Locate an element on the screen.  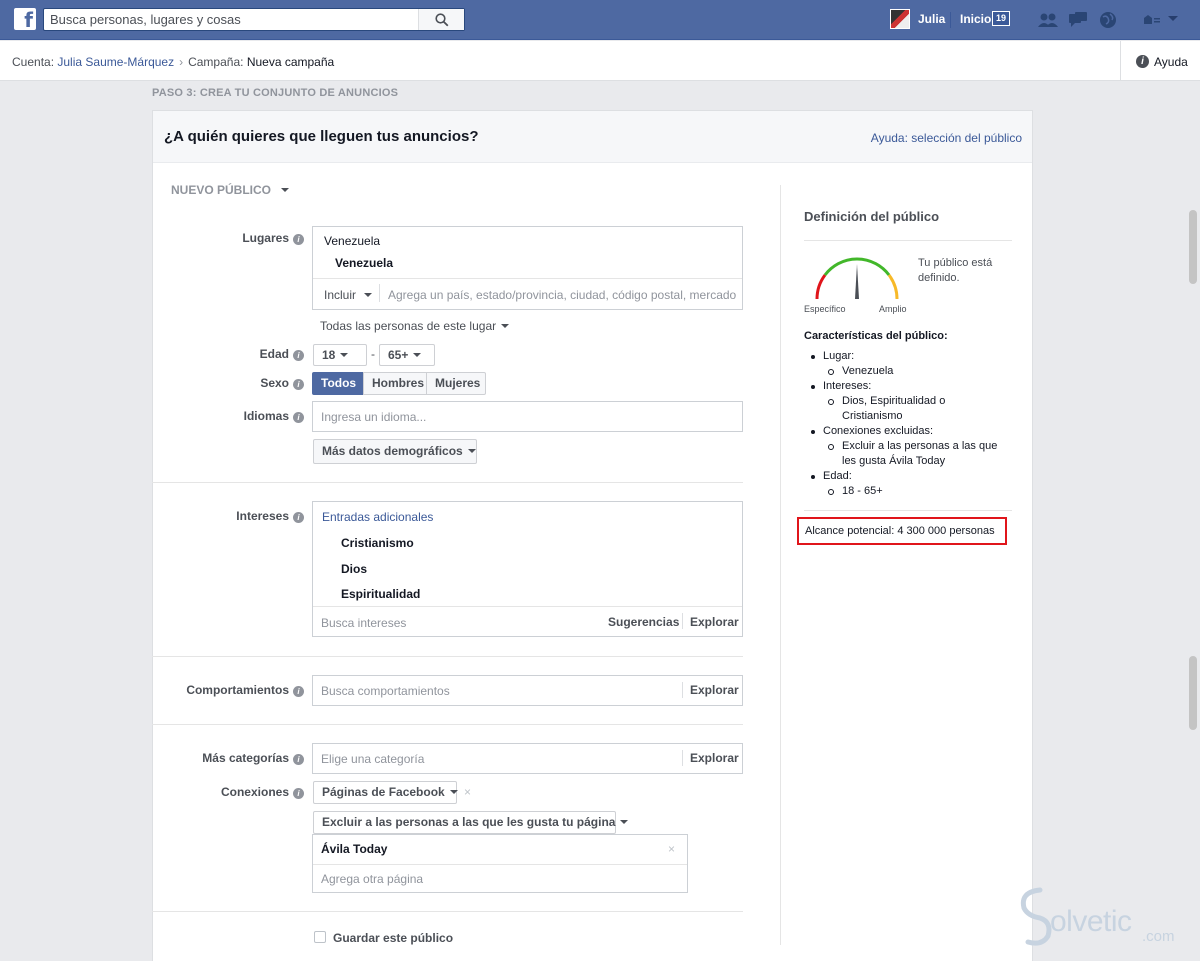
interests-header-link: Entradas adicionales is located at coordinates (377, 517).